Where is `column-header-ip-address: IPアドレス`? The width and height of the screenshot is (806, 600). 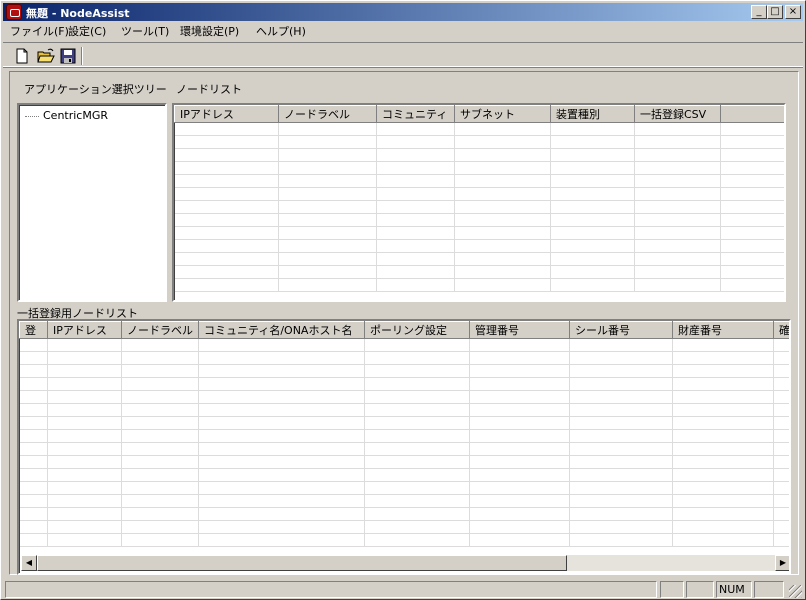 column-header-ip-address: IPアドレス is located at coordinates (84, 330).